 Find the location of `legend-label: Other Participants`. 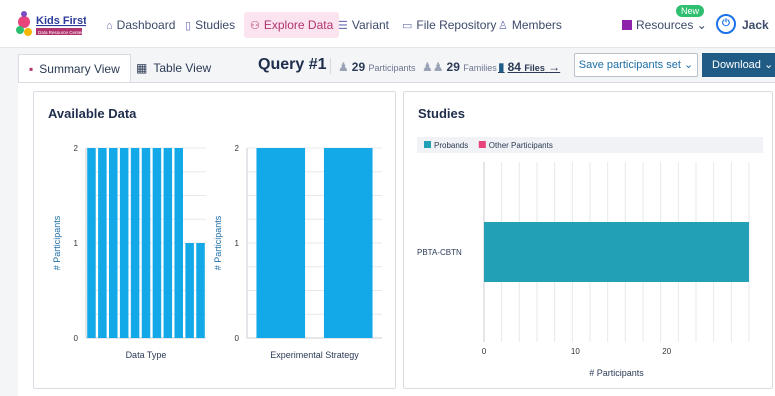

legend-label: Other Participants is located at coordinates (521, 145).